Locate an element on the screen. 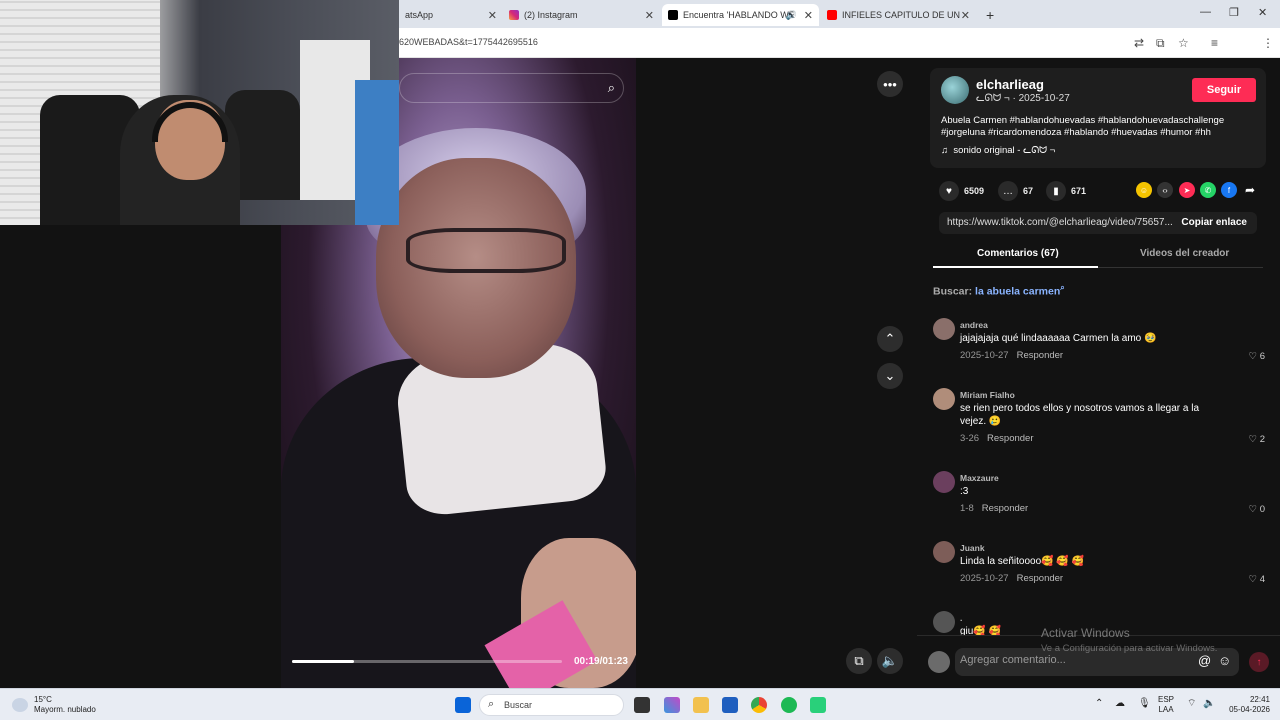 The height and width of the screenshot is (720, 1280). tab-instagram: (2) Instagram ✕ is located at coordinates (581, 15).